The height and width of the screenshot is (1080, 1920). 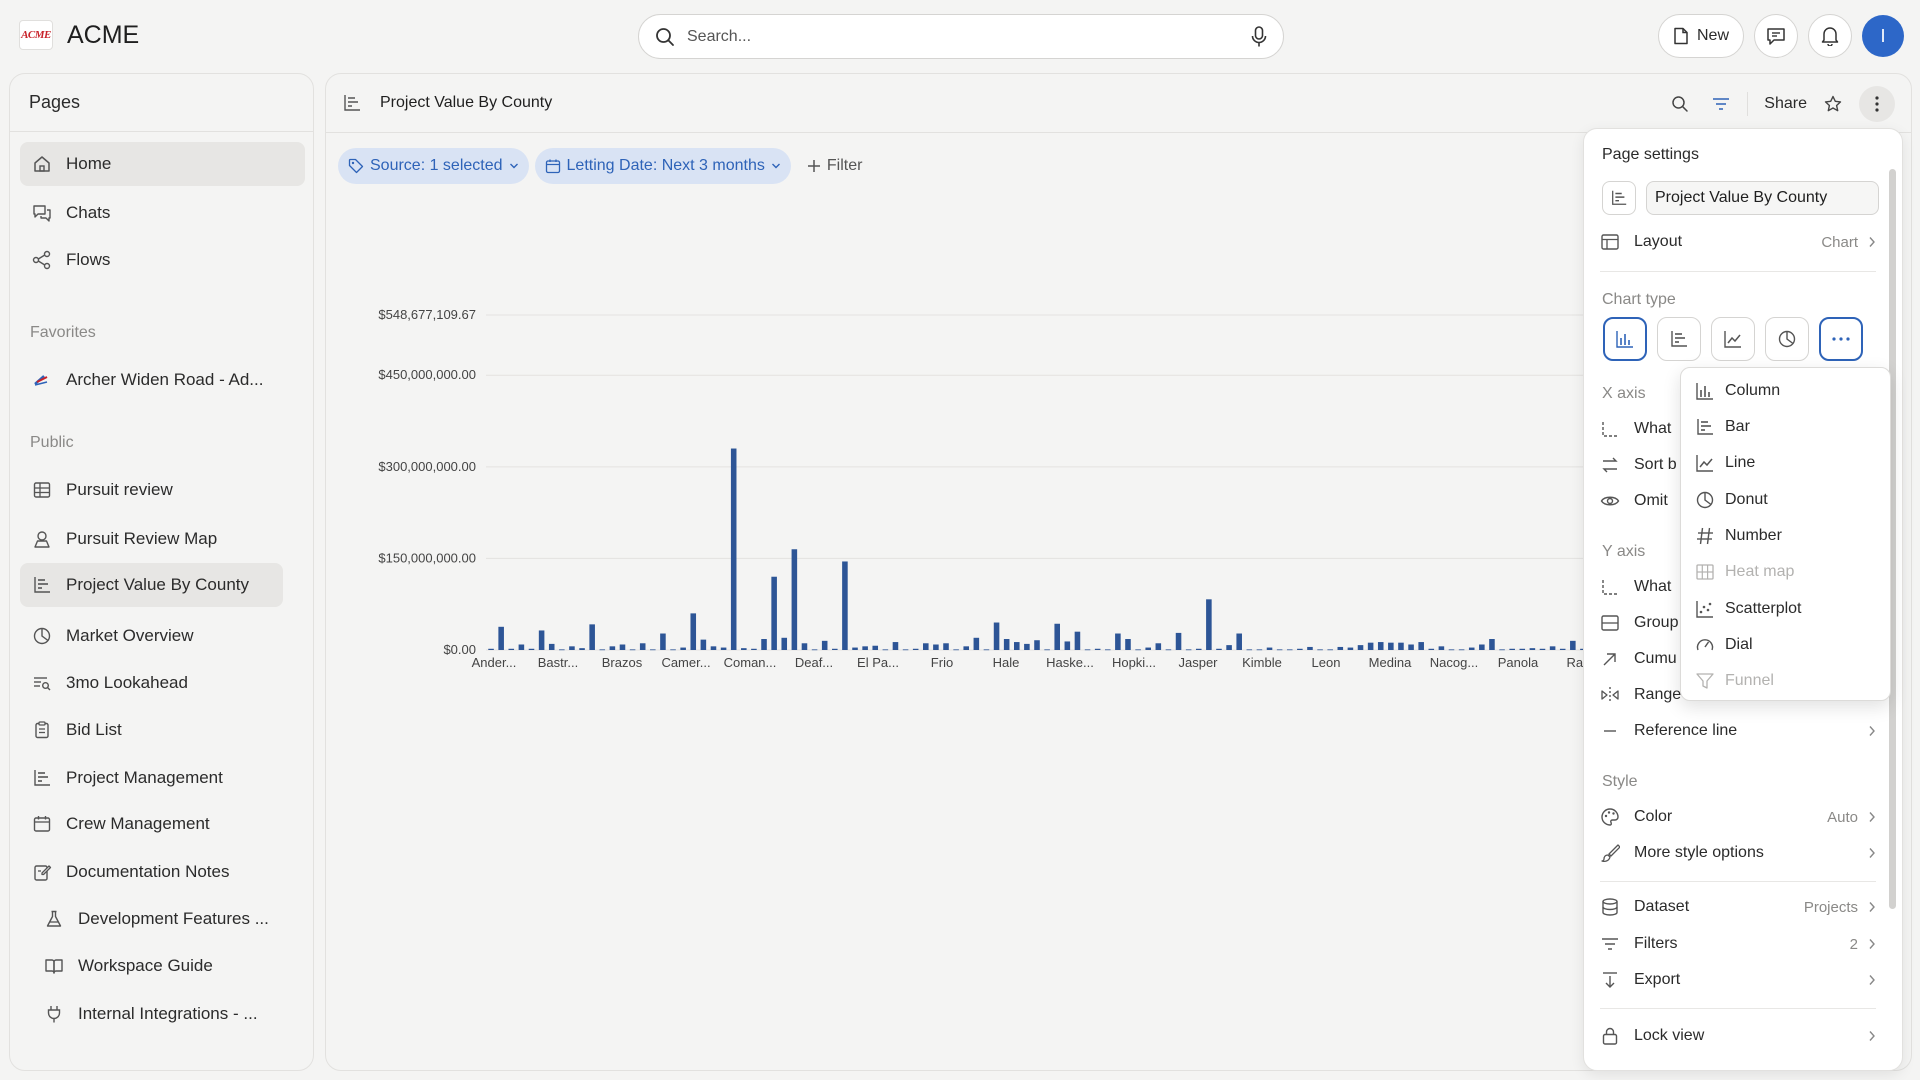 What do you see at coordinates (162, 636) in the screenshot?
I see `sidebar-item-market-overview: Market Overview` at bounding box center [162, 636].